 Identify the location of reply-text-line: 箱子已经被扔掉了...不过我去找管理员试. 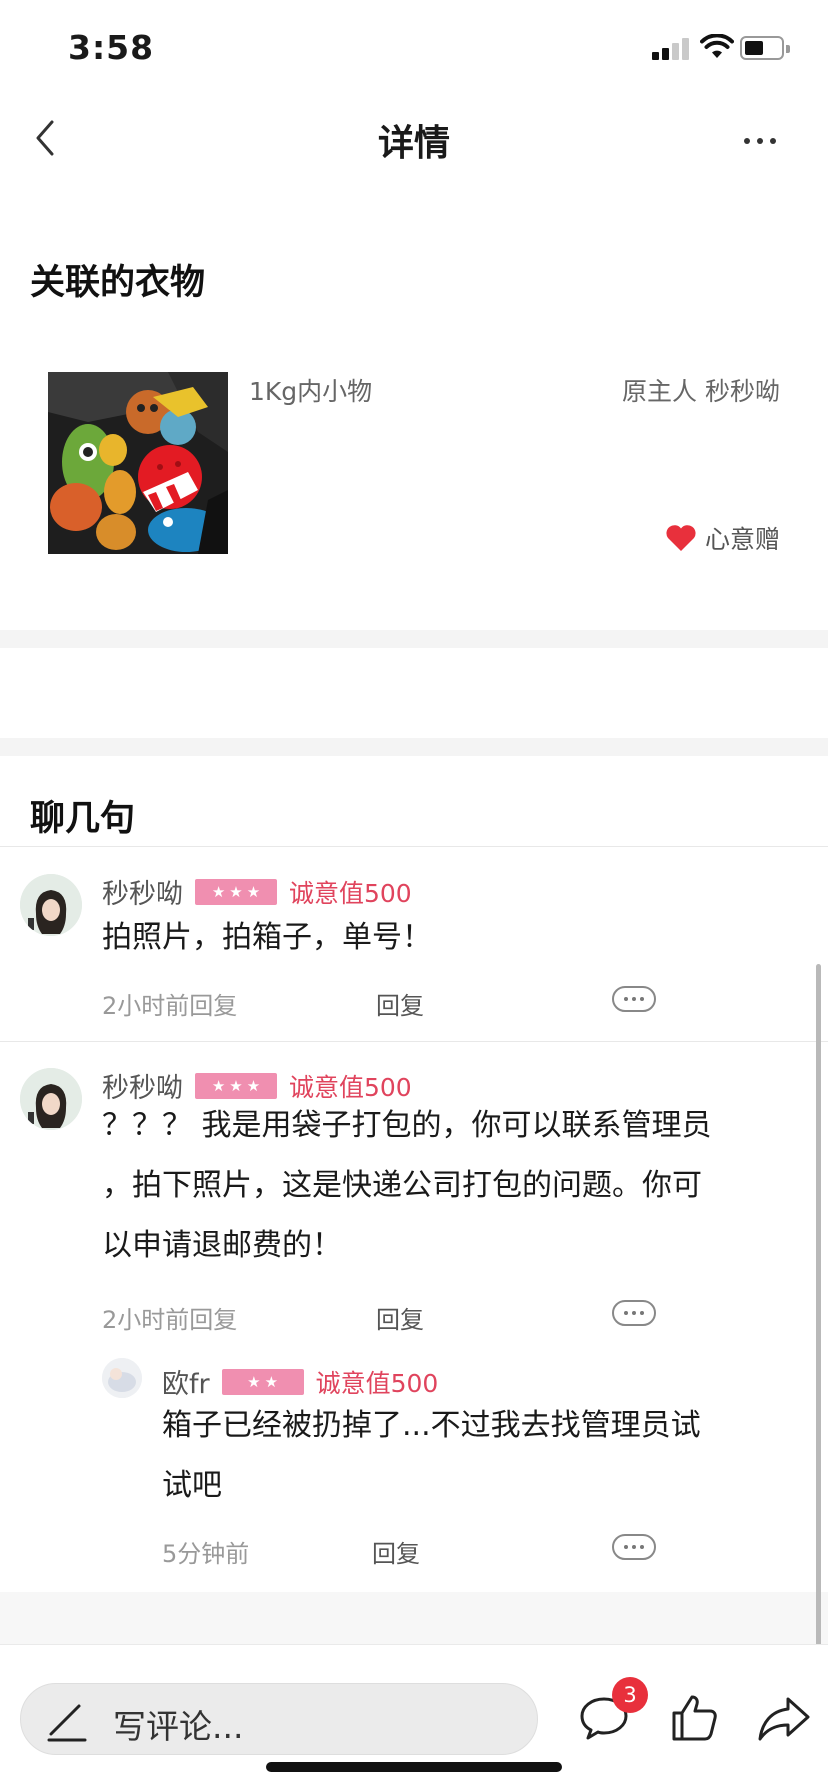
(431, 1425).